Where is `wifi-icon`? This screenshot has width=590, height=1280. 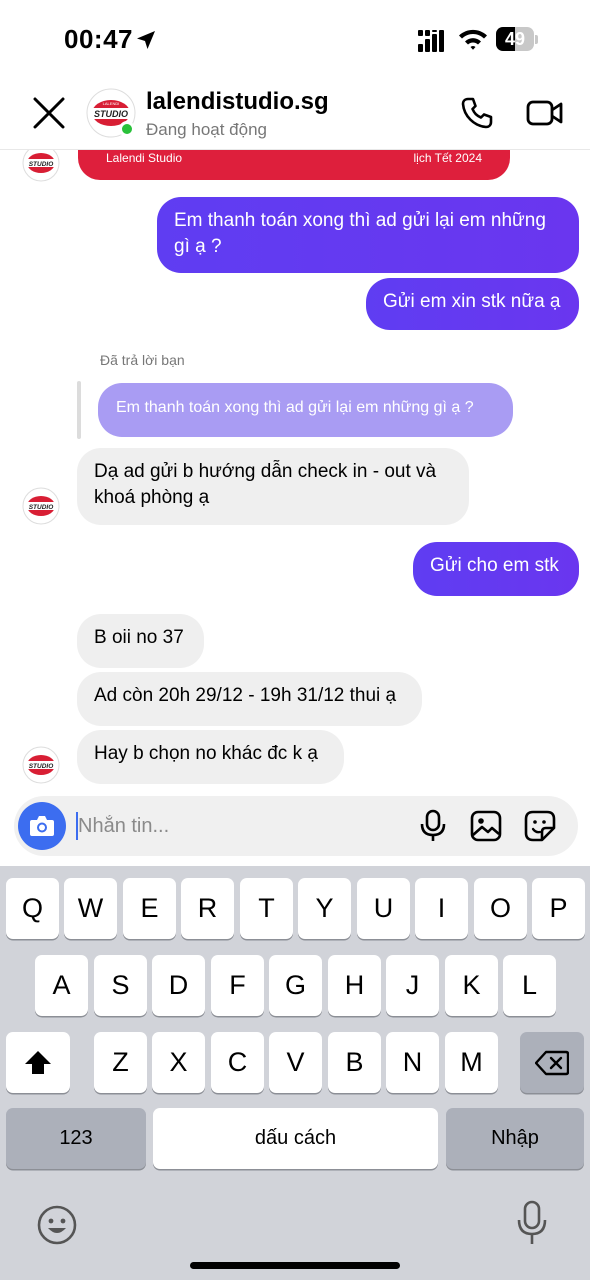 wifi-icon is located at coordinates (473, 39).